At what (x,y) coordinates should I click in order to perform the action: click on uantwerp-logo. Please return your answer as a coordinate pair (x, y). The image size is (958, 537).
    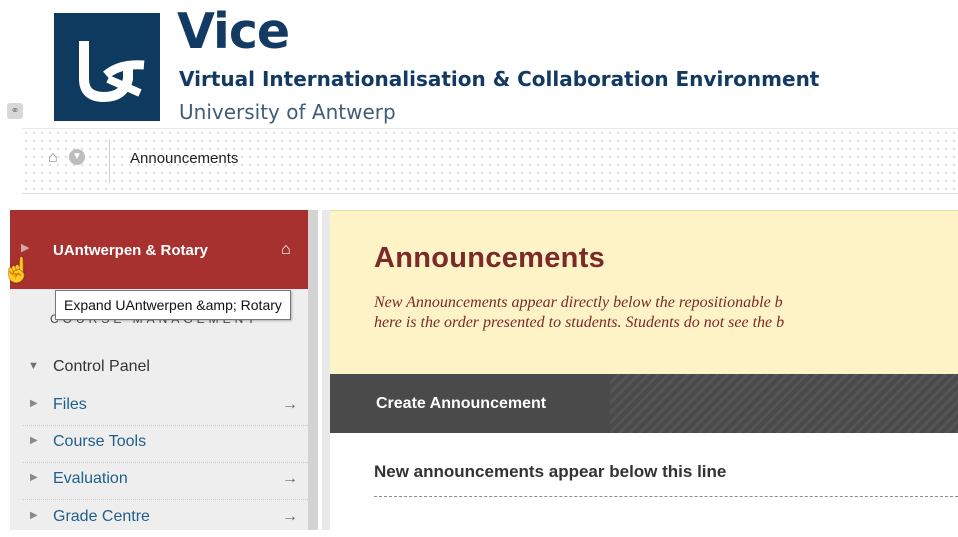
    Looking at the image, I should click on (107, 67).